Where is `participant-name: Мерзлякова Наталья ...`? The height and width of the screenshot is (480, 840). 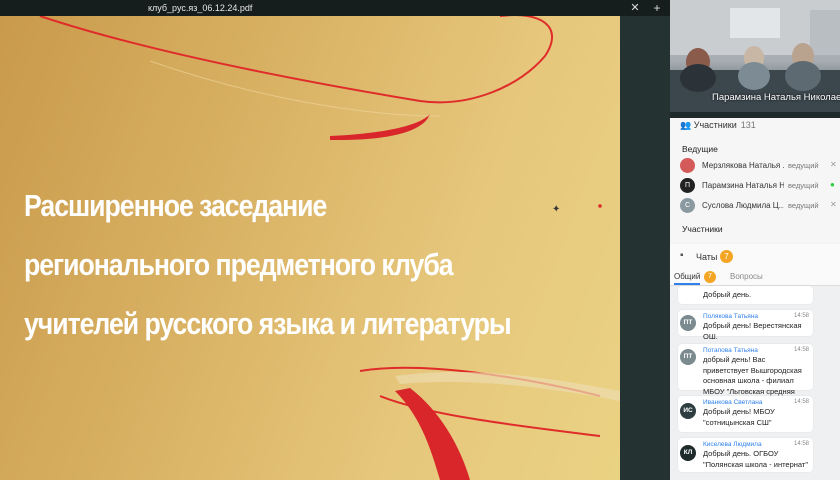 participant-name: Мерзлякова Наталья ... is located at coordinates (743, 165).